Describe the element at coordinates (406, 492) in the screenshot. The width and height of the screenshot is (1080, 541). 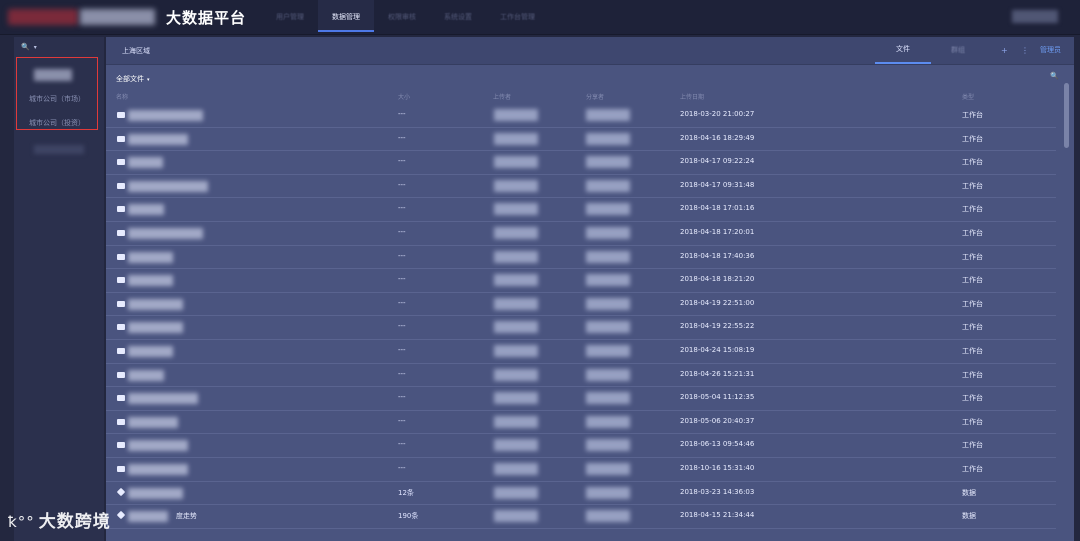
I see `file-size: 12条` at that location.